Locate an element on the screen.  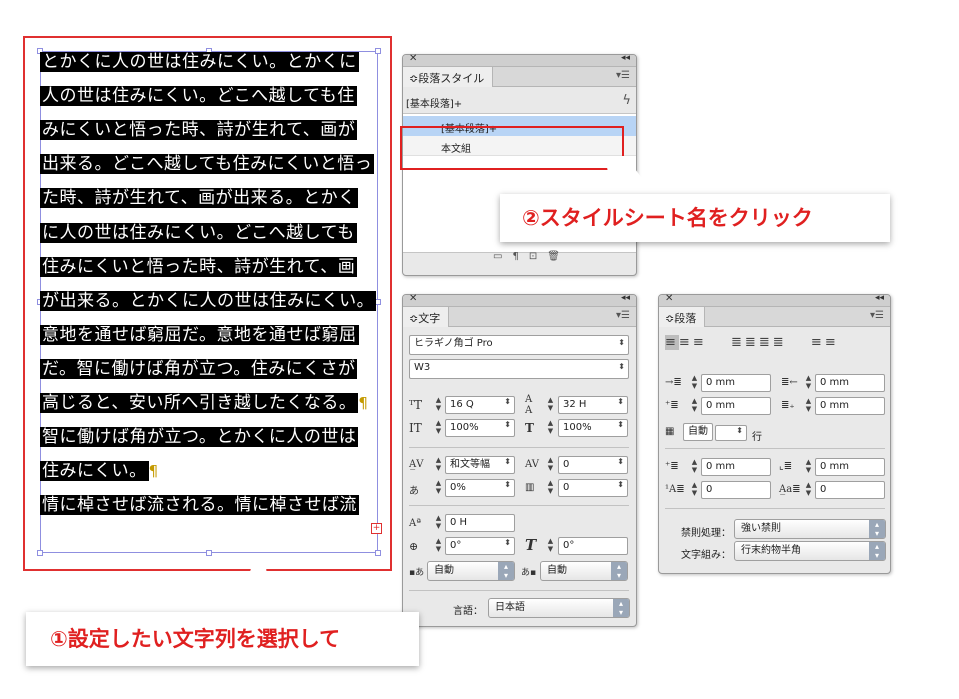
callout-step-1: ①設定したい文字列を選択して is located at coordinates (222, 639).